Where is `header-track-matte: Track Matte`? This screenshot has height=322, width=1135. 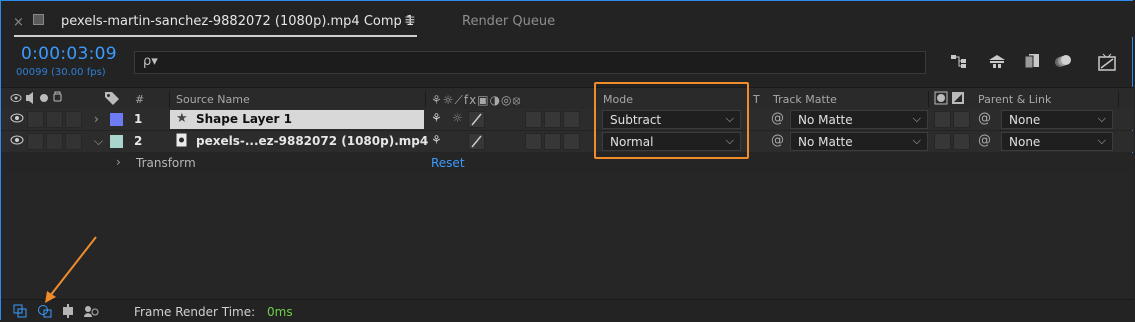
header-track-matte: Track Matte is located at coordinates (805, 99).